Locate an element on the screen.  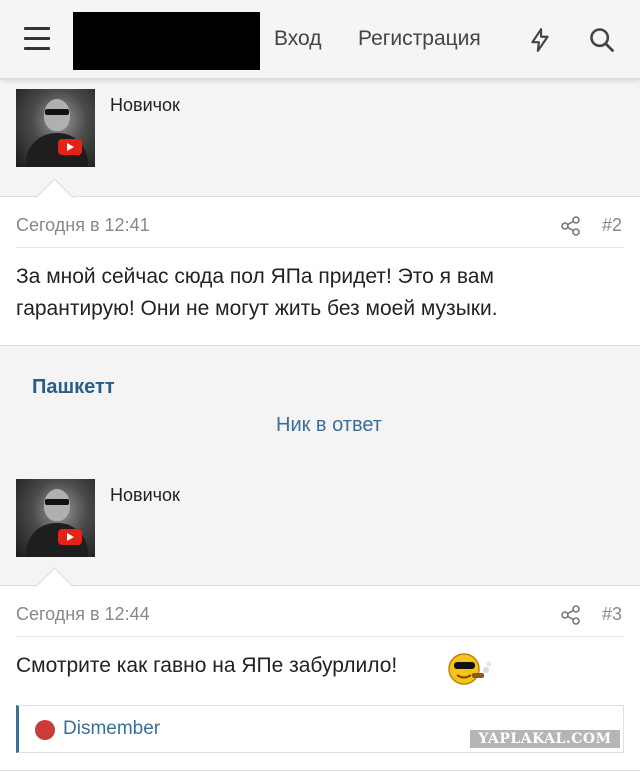
author-name: Пашкетт is located at coordinates (73, 387).